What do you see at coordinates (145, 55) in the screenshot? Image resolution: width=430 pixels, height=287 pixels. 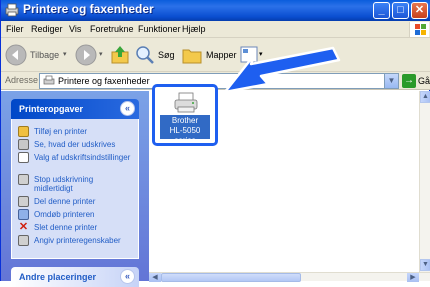 I see `search-icon` at bounding box center [145, 55].